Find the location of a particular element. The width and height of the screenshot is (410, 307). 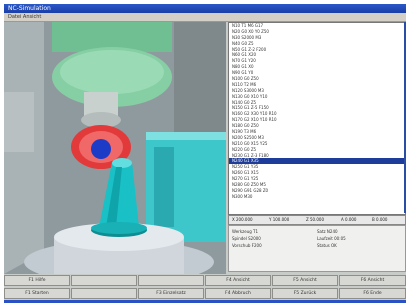

program-list-row is located at coordinates (317, 209).